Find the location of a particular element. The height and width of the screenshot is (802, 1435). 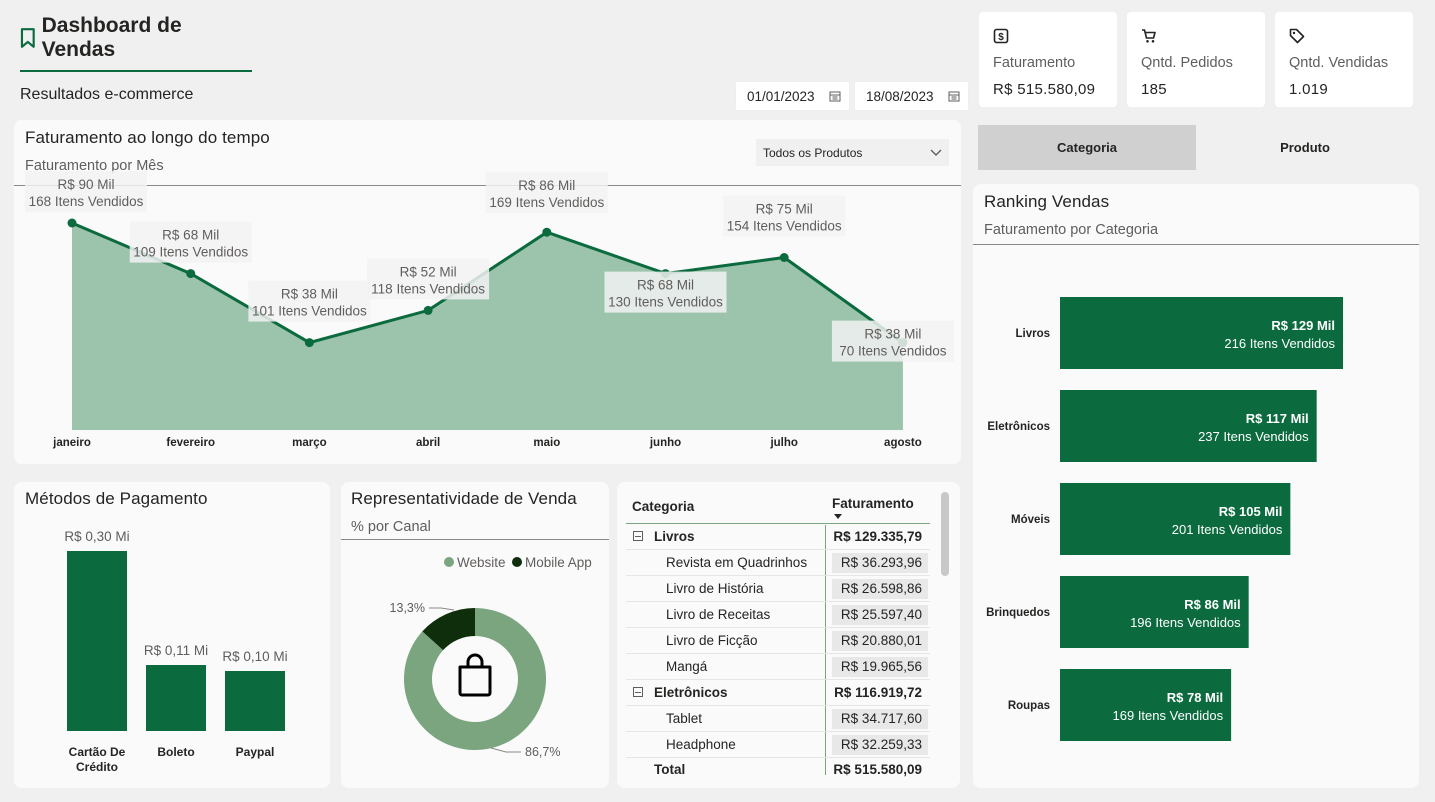

data-label: R$ 68 Mil 109 Itens Vendidos is located at coordinates (190, 242).